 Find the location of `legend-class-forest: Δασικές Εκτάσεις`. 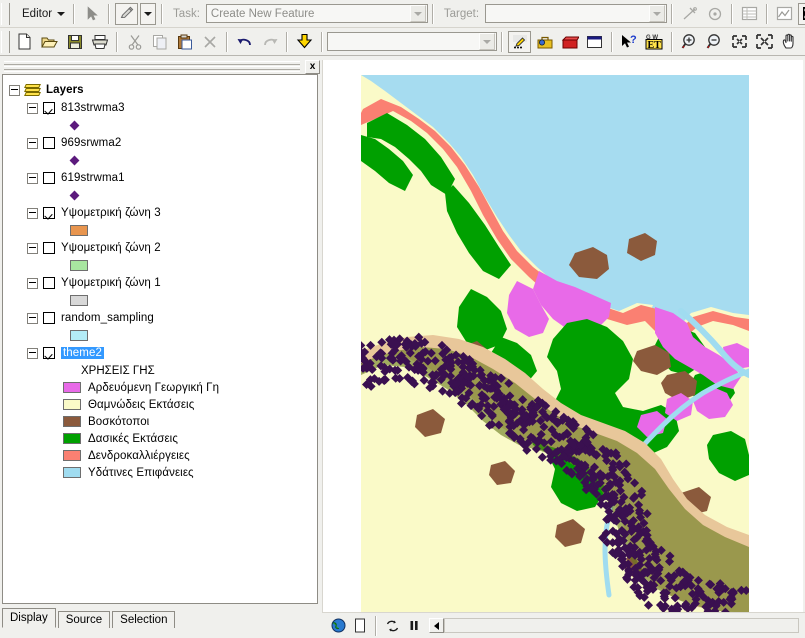

legend-class-forest: Δασικές Εκτάσεις is located at coordinates (163, 438).